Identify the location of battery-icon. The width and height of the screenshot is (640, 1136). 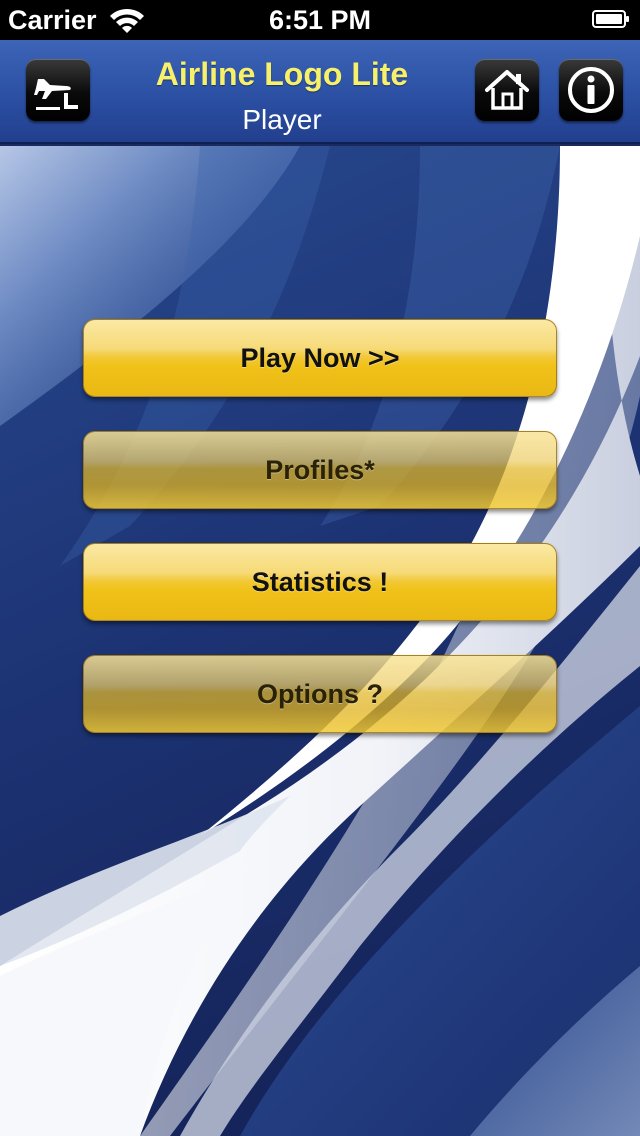
(610, 19).